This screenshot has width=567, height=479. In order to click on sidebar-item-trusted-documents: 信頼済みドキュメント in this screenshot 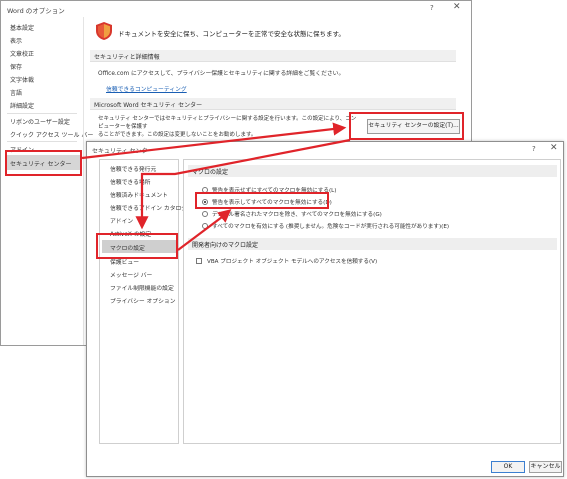, I will do `click(139, 194)`.